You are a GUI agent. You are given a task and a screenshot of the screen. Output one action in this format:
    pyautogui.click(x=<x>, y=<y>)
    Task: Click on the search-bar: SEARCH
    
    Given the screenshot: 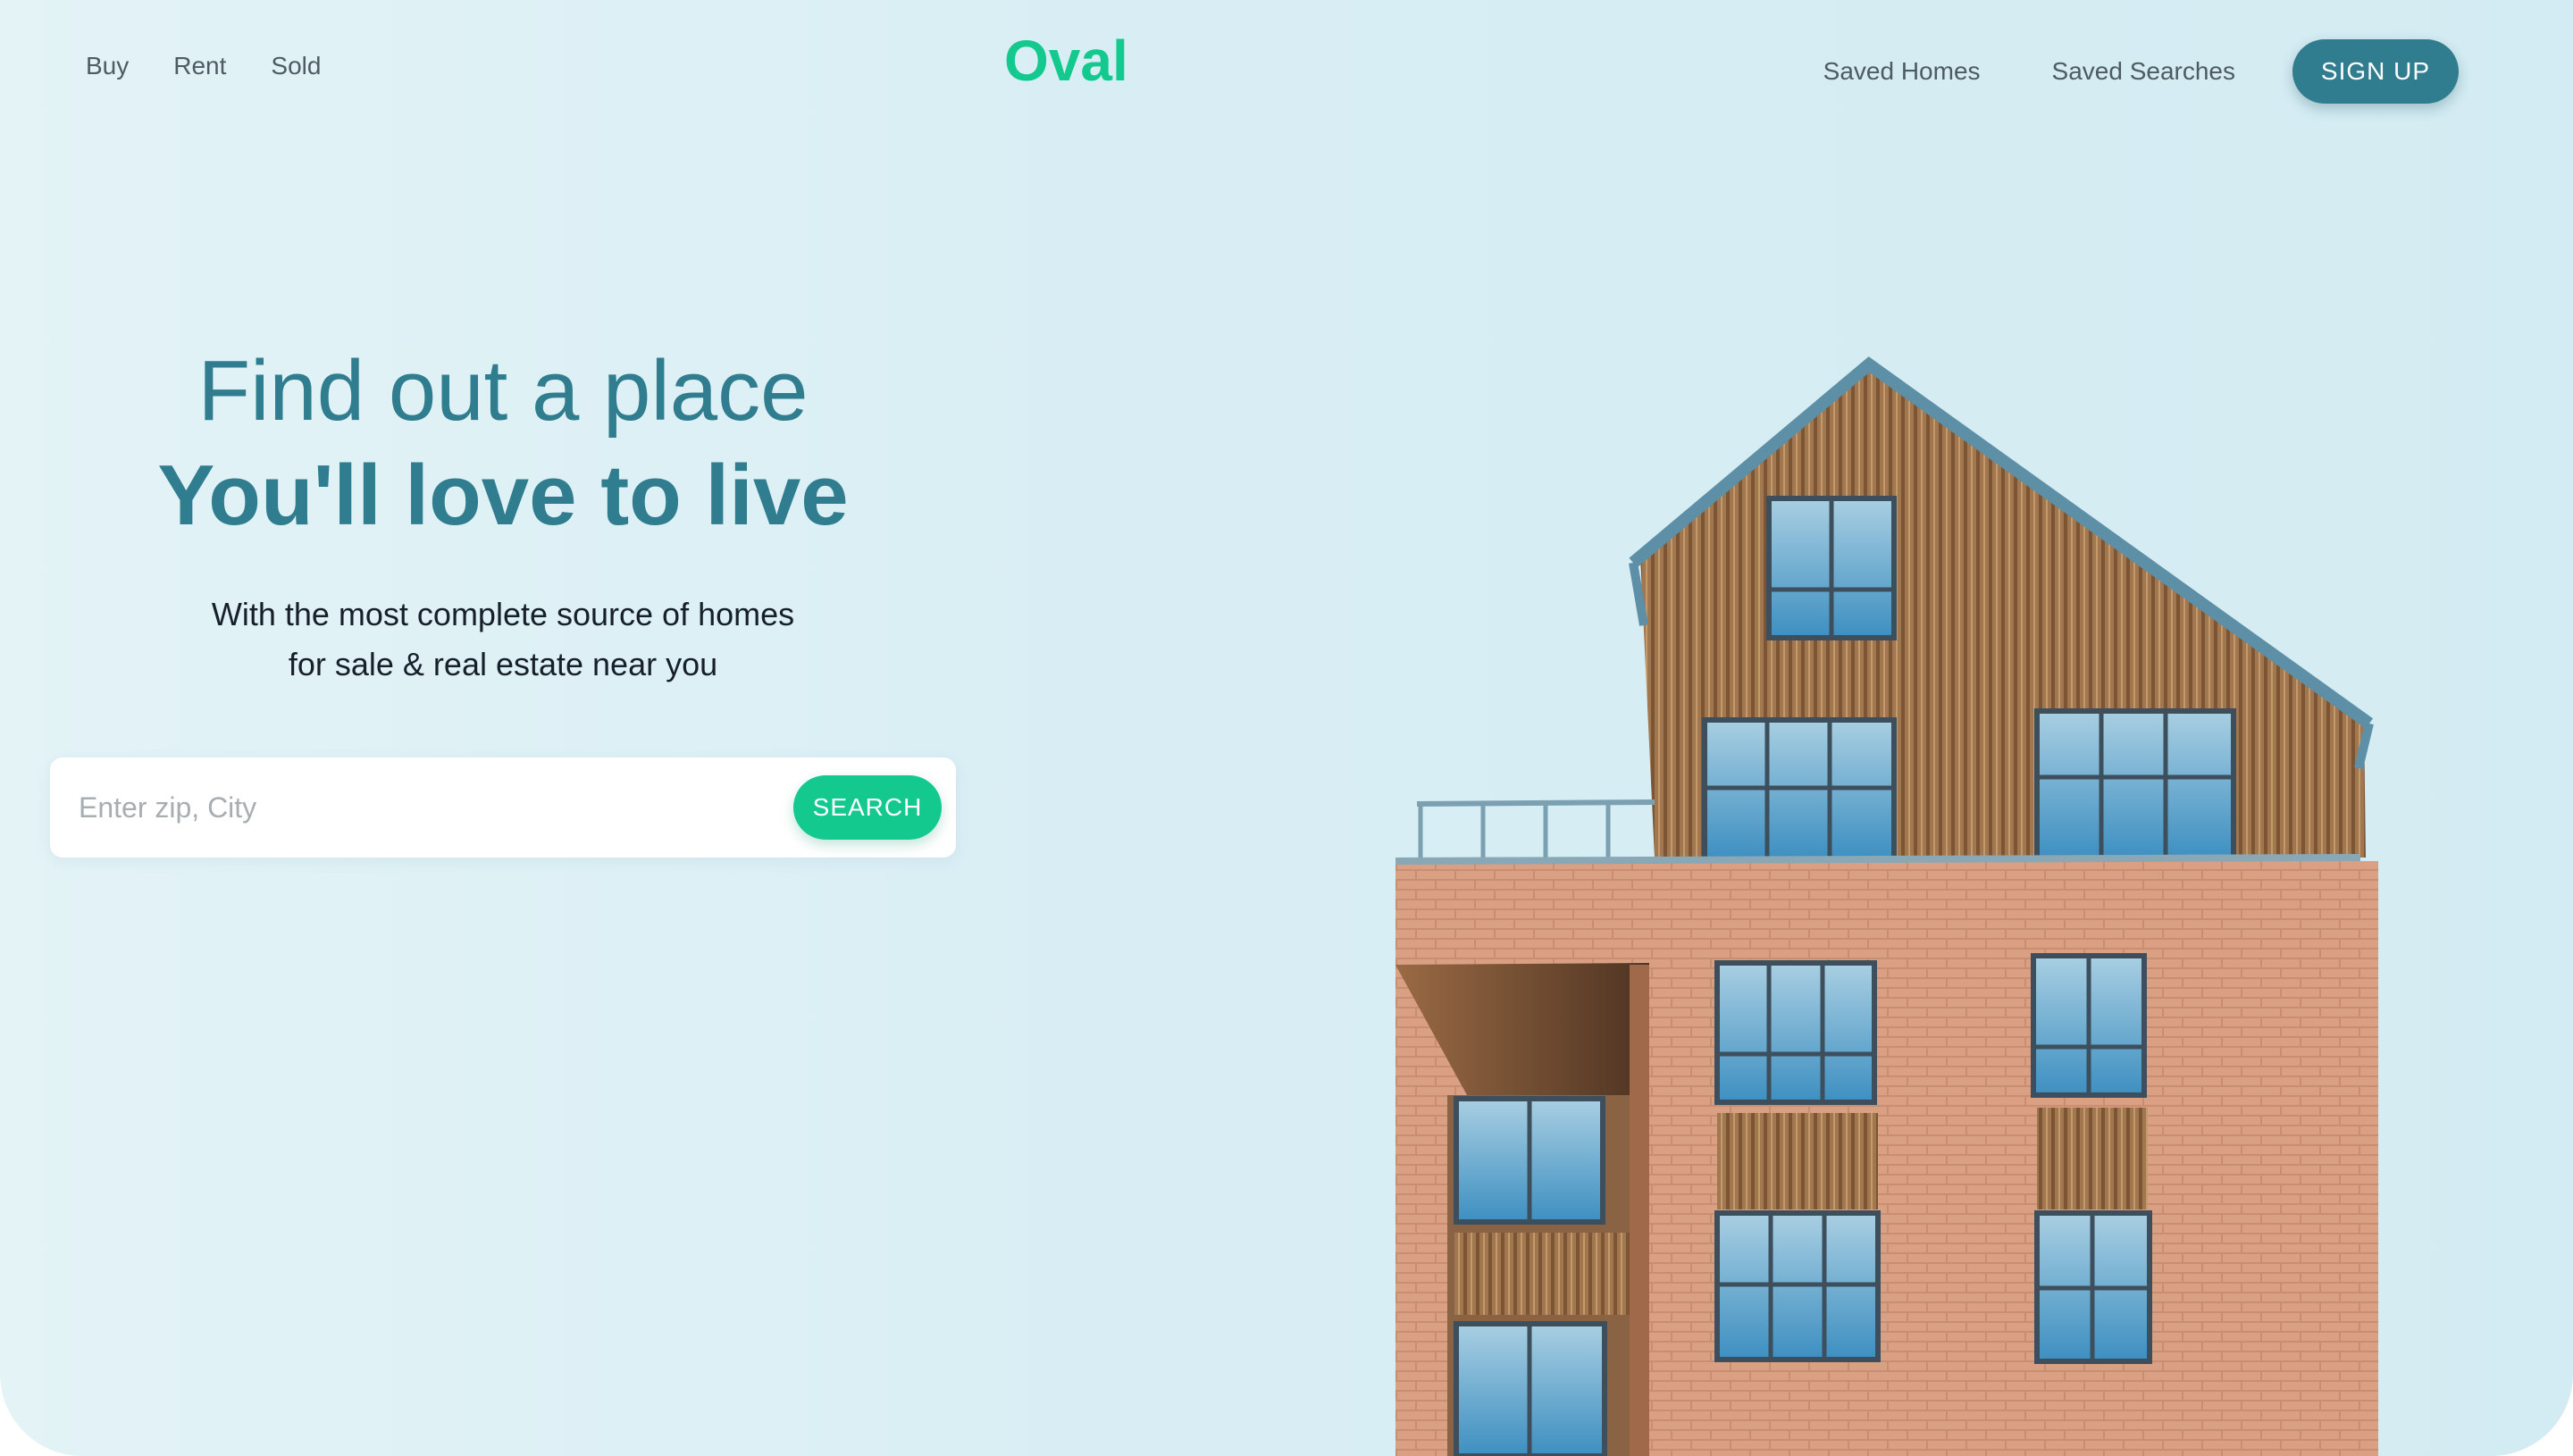 What is the action you would take?
    pyautogui.click(x=503, y=807)
    